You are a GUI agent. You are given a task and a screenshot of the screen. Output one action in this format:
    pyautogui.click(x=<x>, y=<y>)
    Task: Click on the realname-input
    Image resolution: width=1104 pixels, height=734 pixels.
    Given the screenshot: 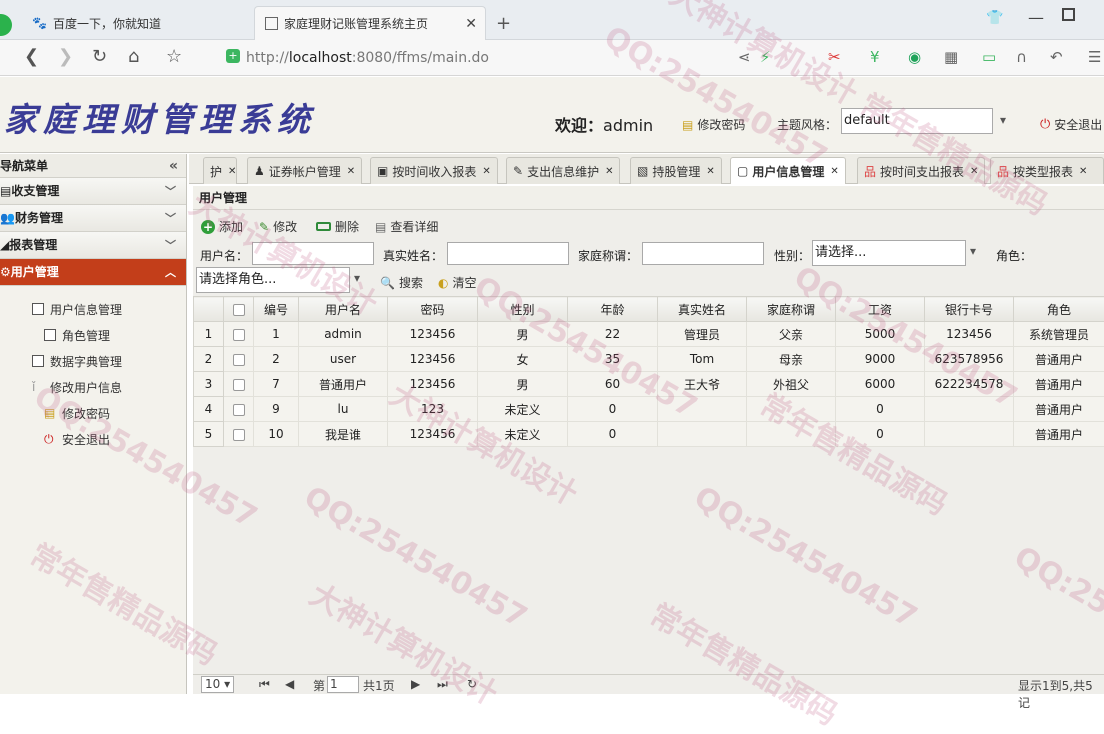 What is the action you would take?
    pyautogui.click(x=508, y=253)
    